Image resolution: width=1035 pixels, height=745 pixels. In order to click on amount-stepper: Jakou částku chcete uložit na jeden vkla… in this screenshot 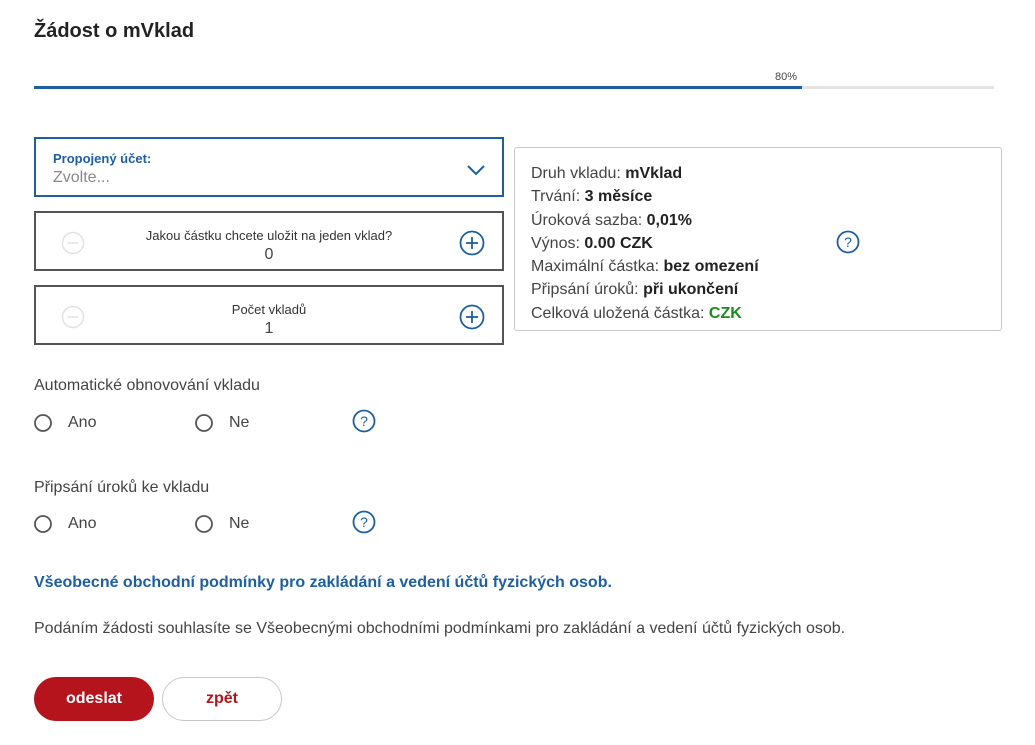, I will do `click(269, 241)`.